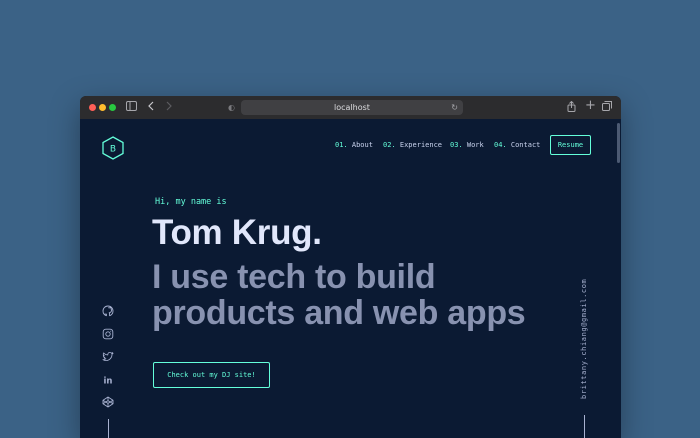  I want to click on sidebar-toggle-icon, so click(131, 107).